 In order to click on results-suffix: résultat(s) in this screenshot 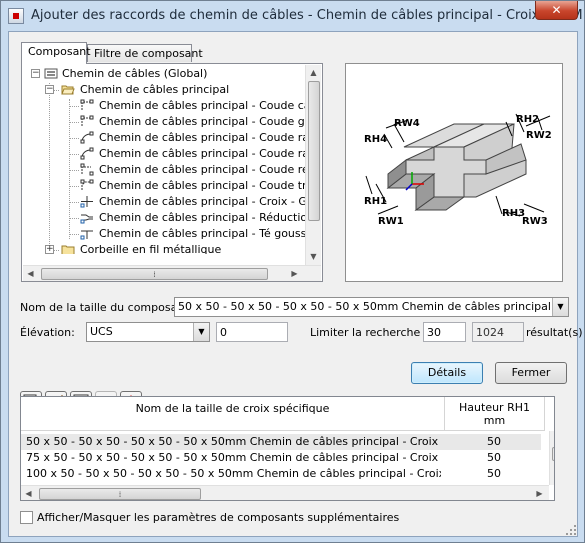, I will do `click(554, 332)`.